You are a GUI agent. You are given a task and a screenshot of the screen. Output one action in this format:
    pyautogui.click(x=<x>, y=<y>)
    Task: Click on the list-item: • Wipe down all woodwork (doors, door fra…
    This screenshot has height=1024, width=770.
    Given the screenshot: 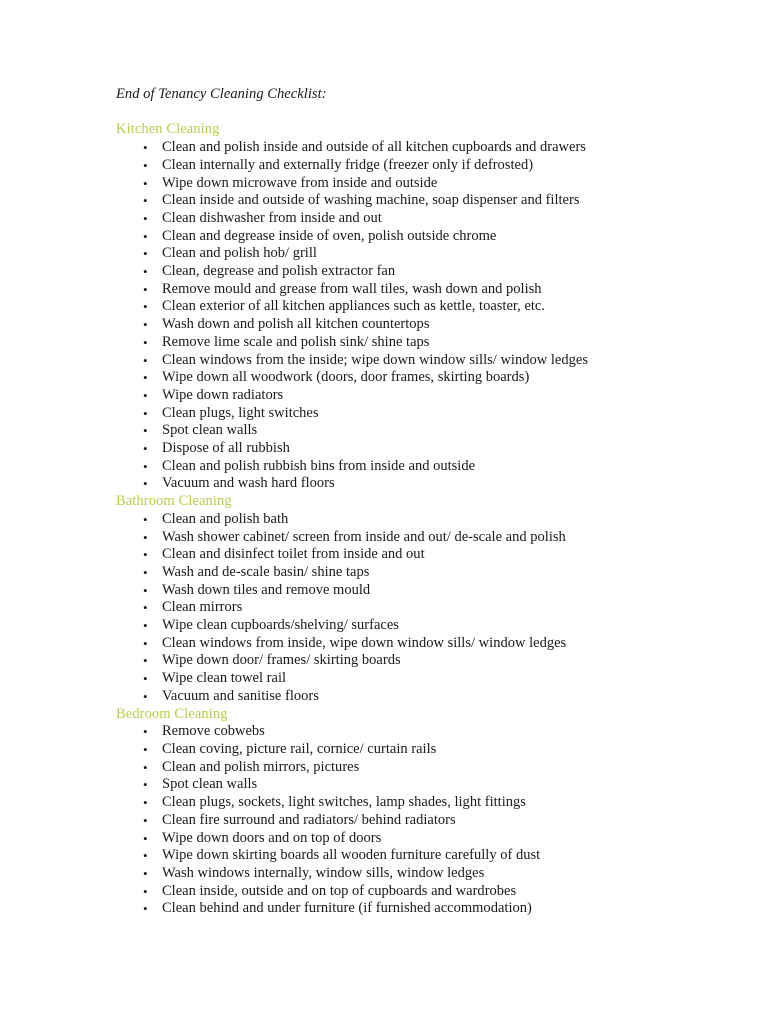 What is the action you would take?
    pyautogui.click(x=396, y=378)
    